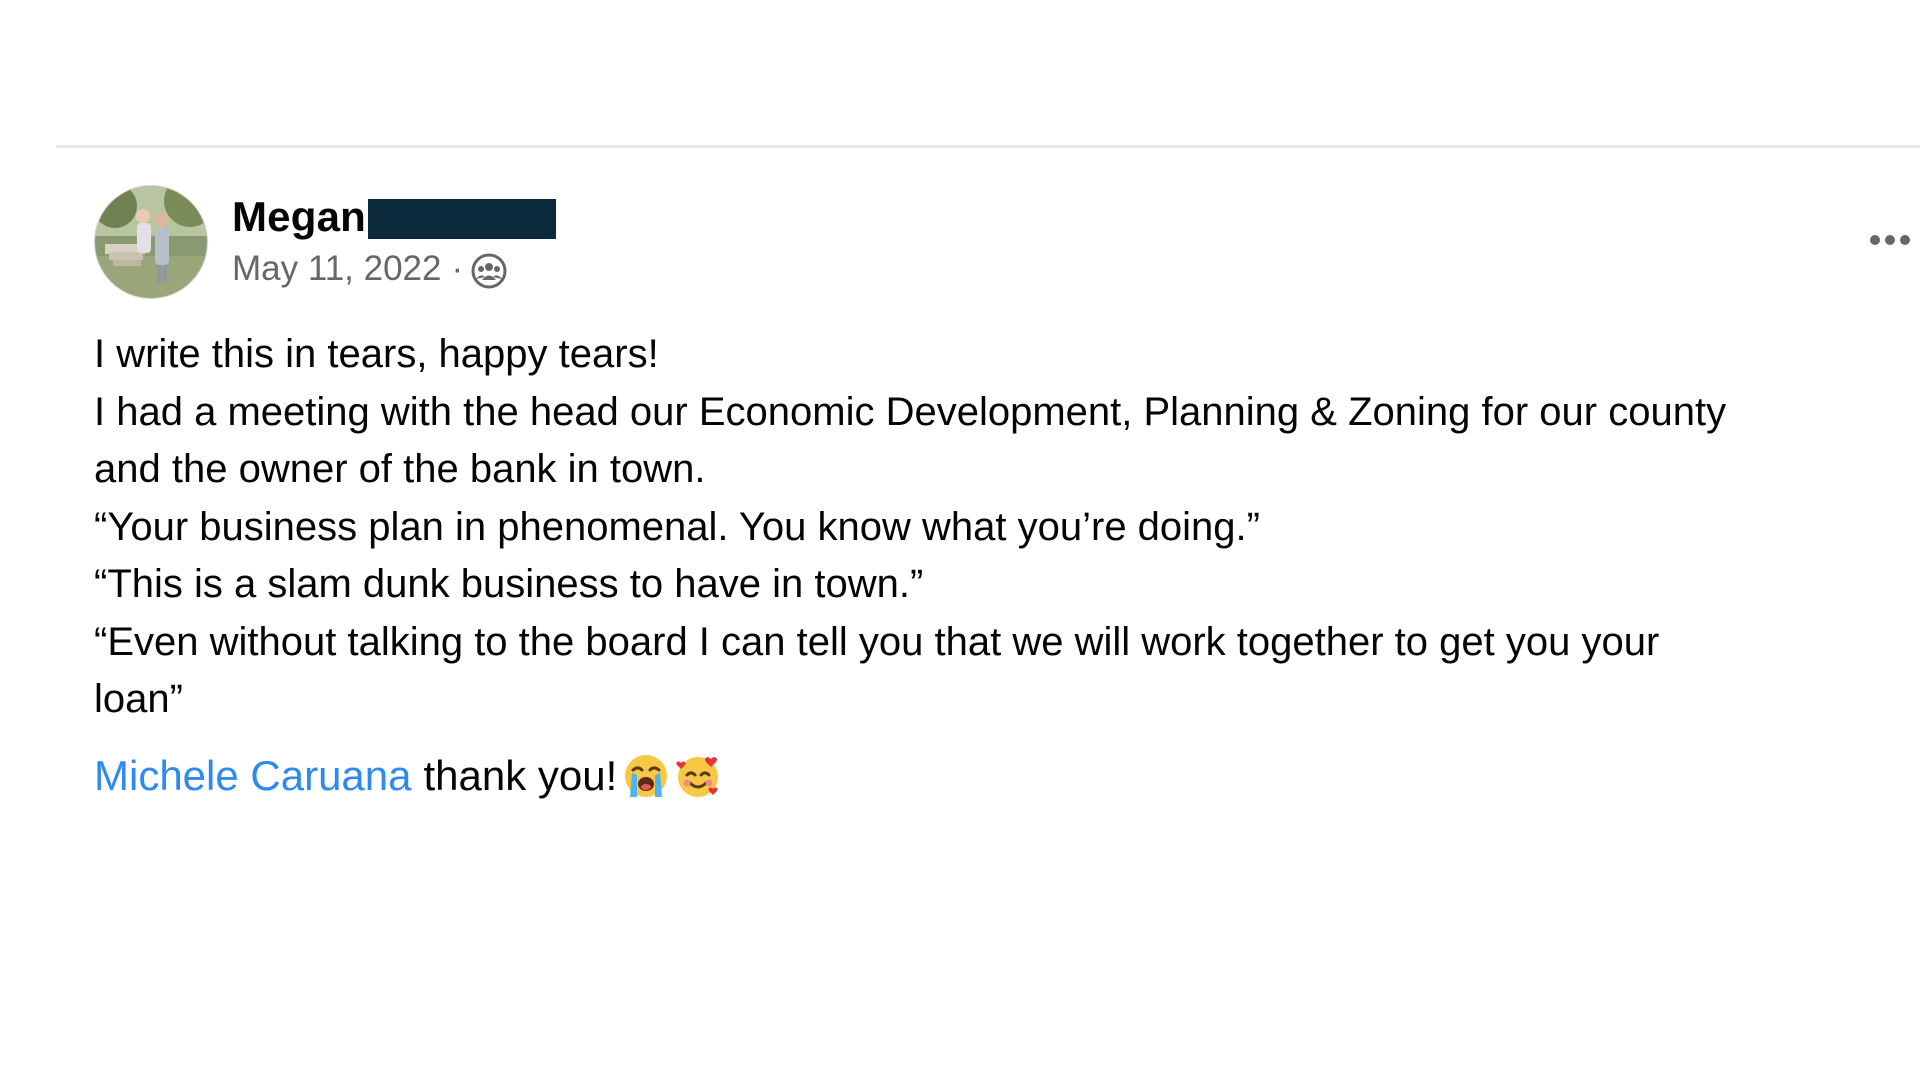 This screenshot has width=1920, height=1083. I want to click on more-options-button, so click(1895, 240).